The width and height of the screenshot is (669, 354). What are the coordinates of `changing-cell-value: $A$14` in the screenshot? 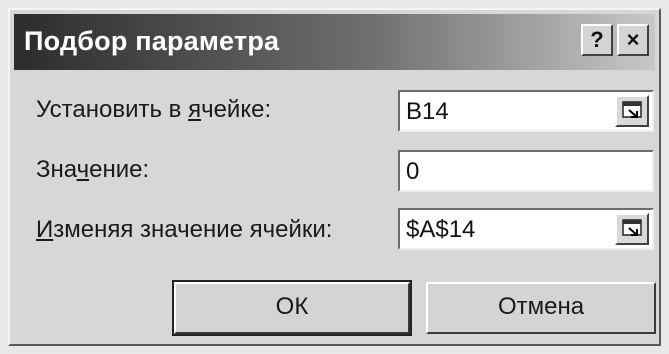 It's located at (440, 230).